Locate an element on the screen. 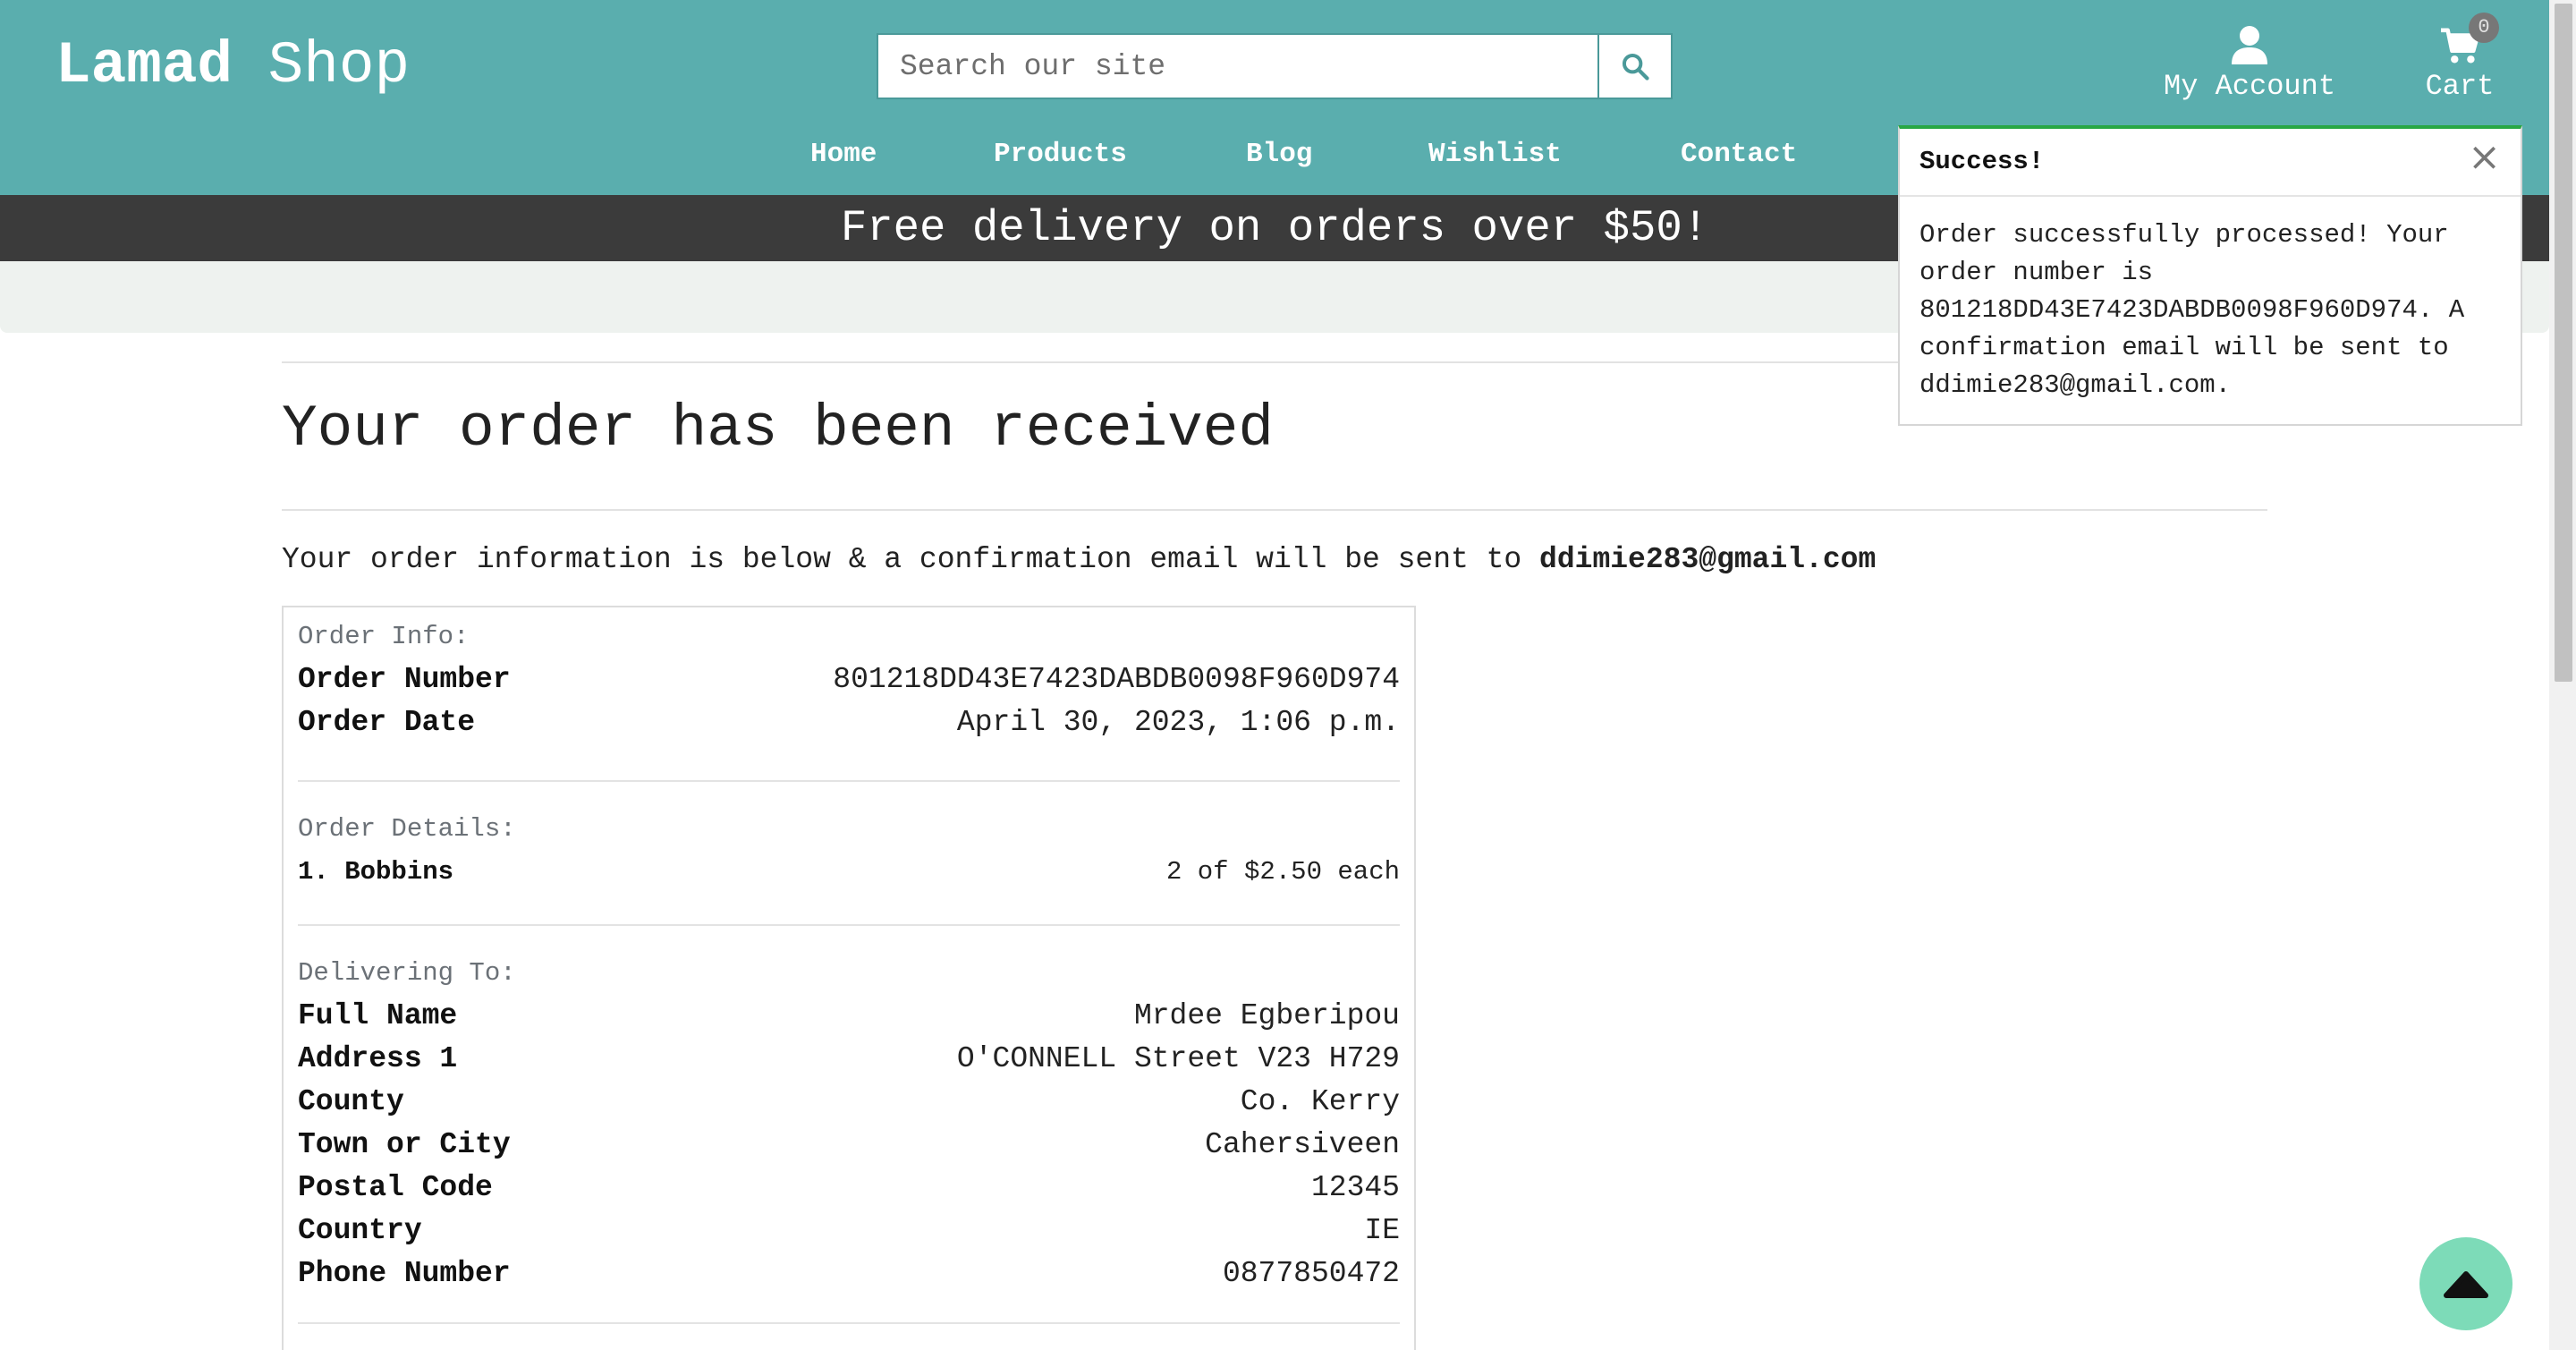 The image size is (2576, 1350). toast-line: order number is is located at coordinates (2036, 272).